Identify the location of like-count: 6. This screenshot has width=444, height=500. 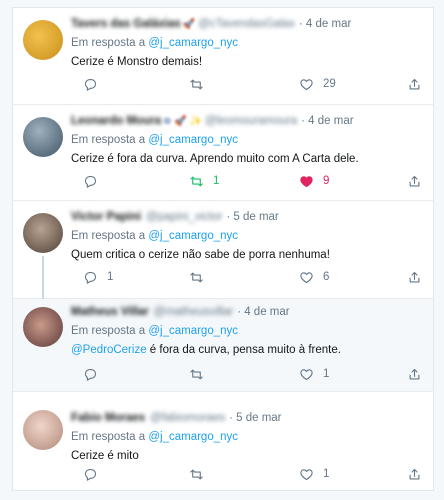
(326, 277).